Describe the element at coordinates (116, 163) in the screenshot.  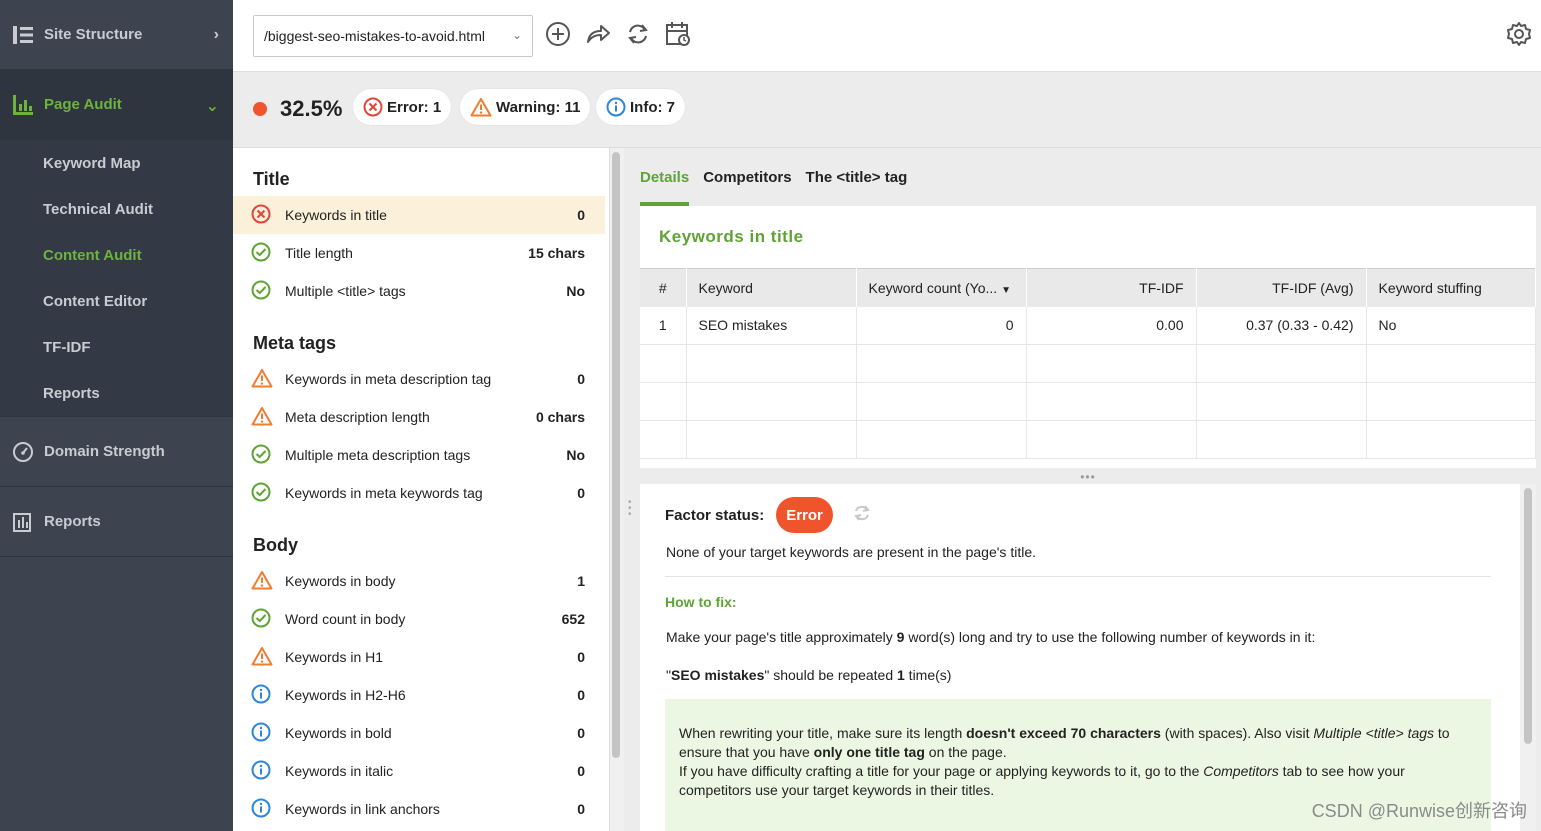
I see `sidebar-item-keyword-map: Keyword Map` at that location.